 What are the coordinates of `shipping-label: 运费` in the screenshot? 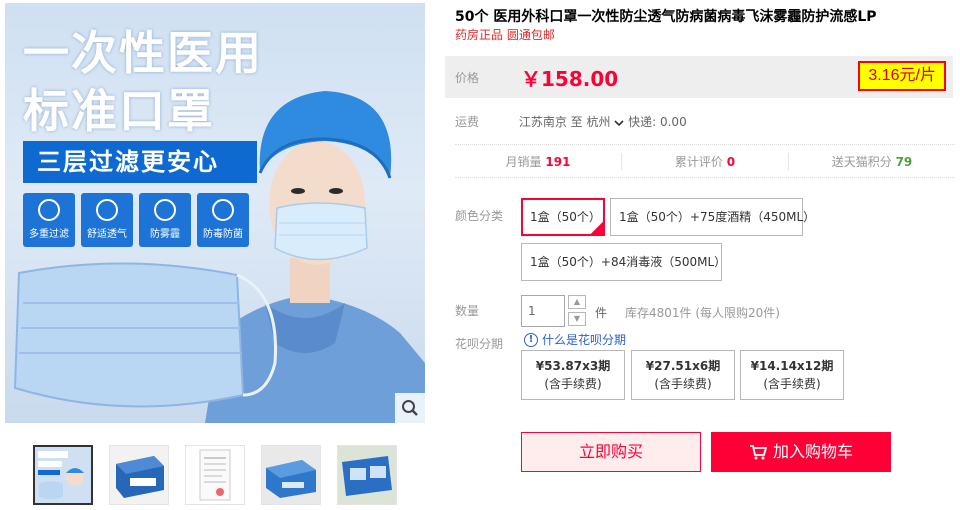 It's located at (467, 122).